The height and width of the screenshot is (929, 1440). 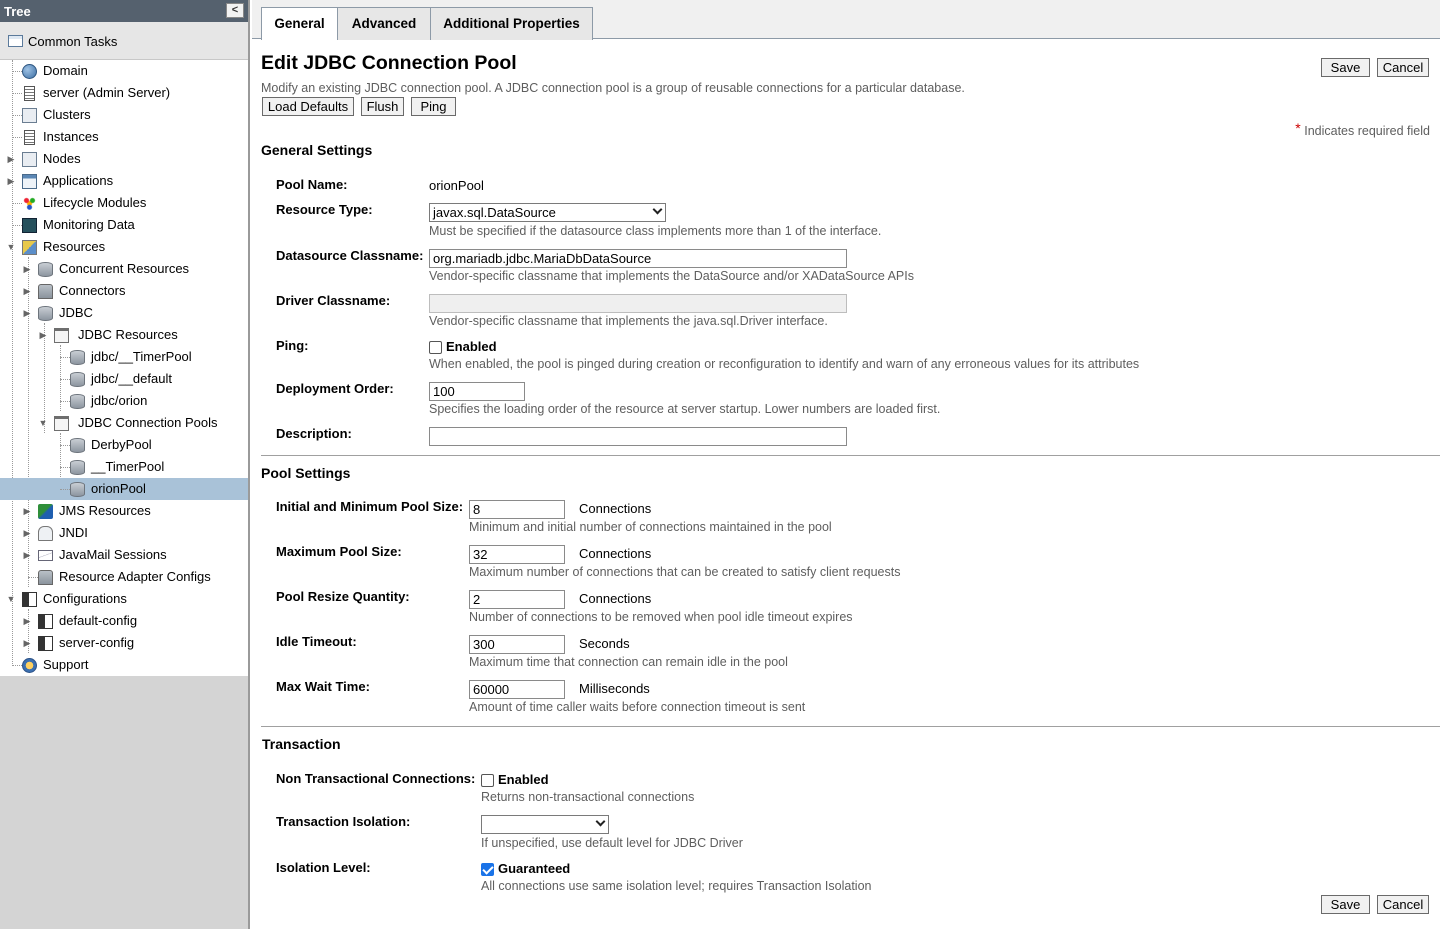 What do you see at coordinates (638, 436) in the screenshot?
I see `description-input` at bounding box center [638, 436].